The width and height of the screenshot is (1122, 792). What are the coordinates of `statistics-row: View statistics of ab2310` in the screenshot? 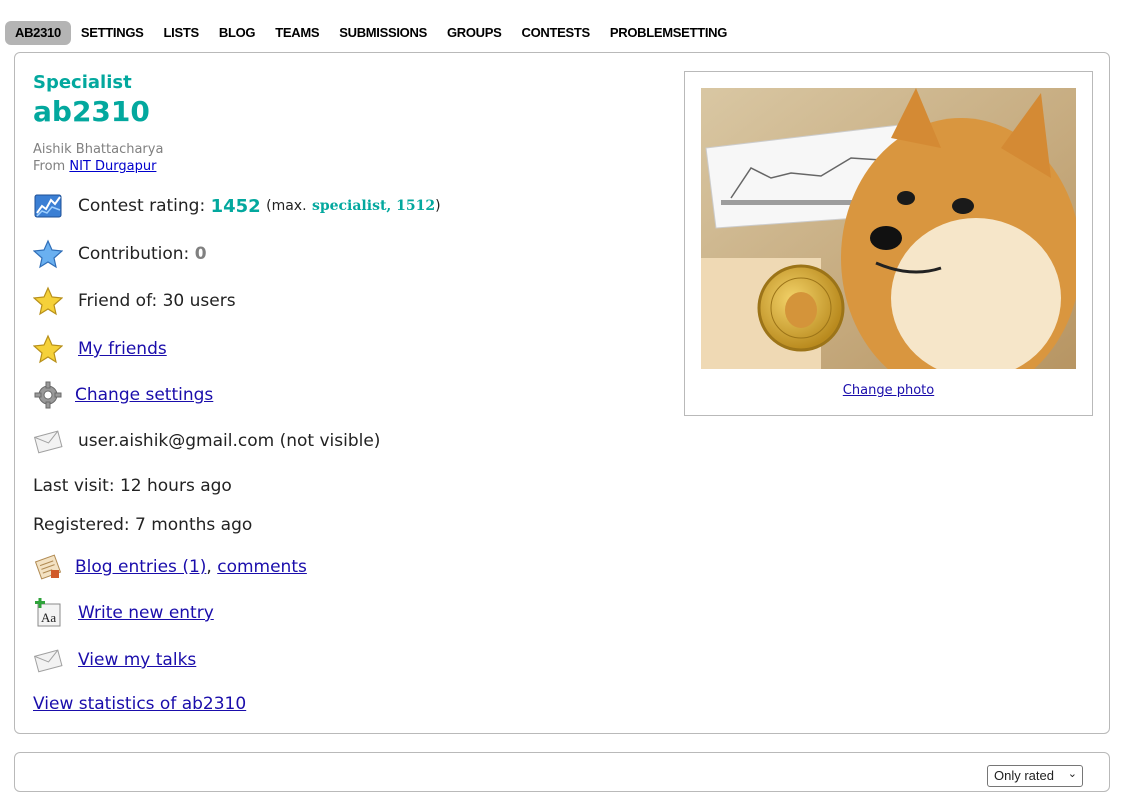 It's located at (139, 704).